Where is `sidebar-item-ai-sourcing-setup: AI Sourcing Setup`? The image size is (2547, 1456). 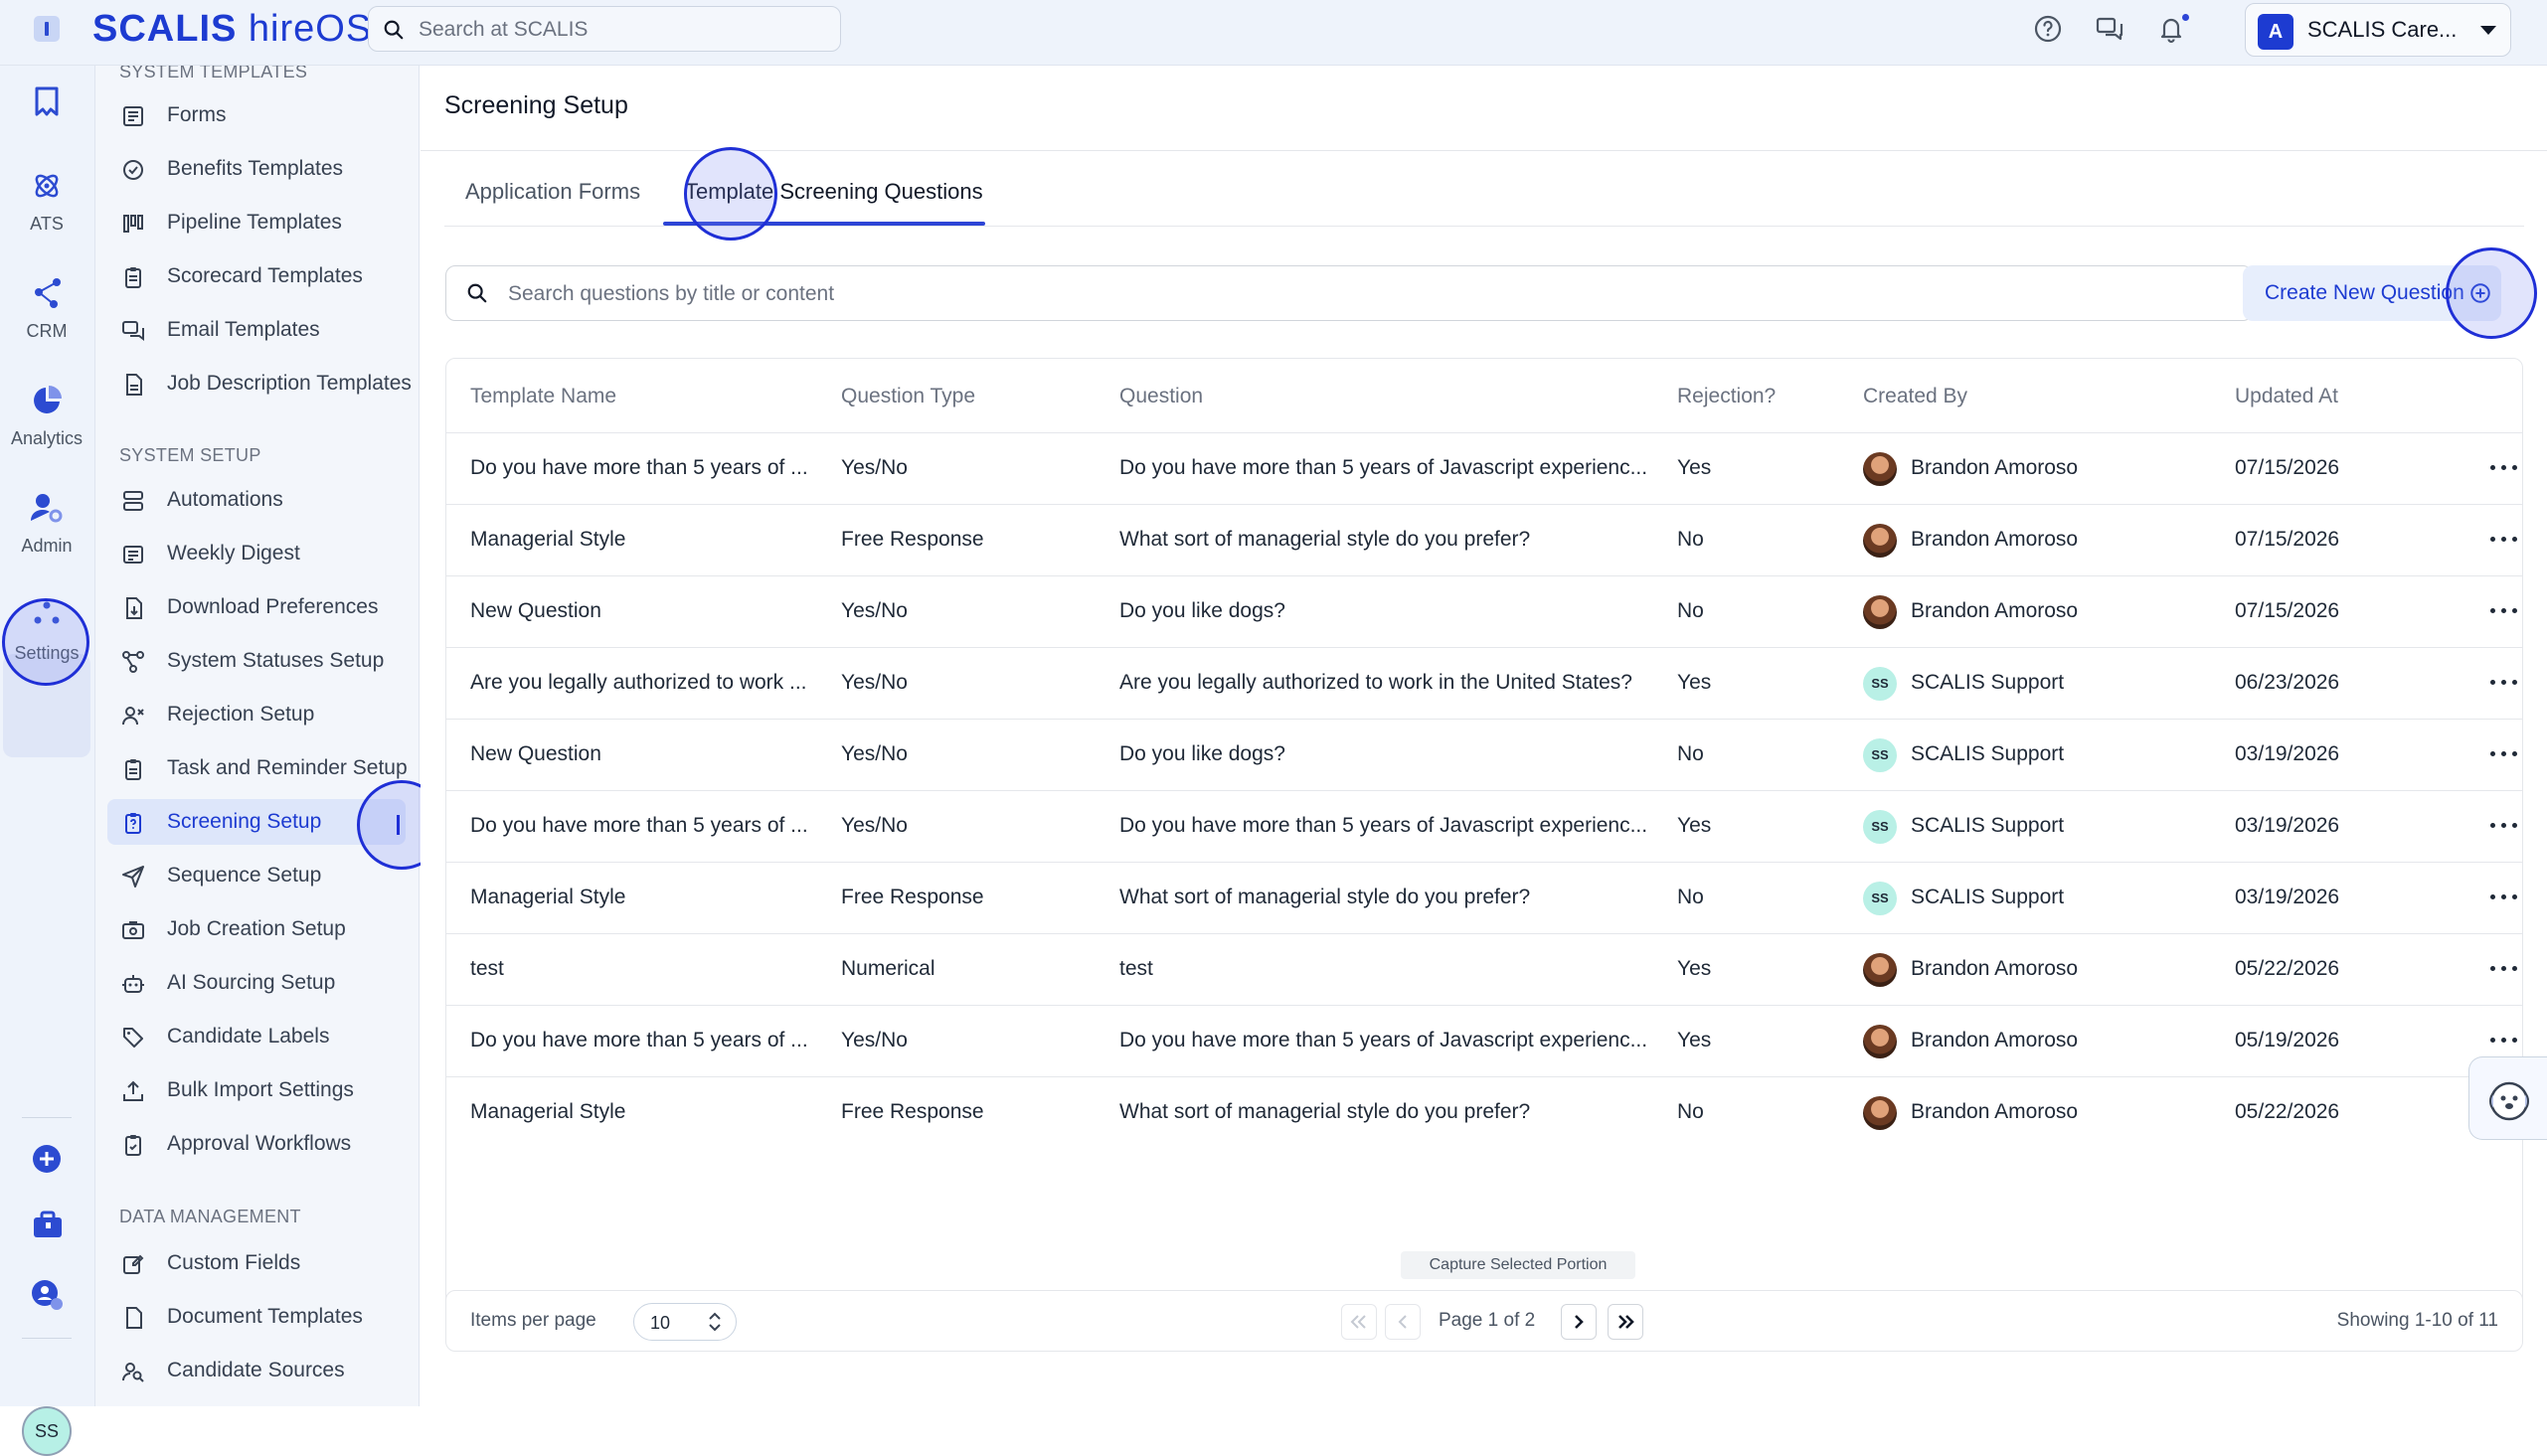
sidebar-item-ai-sourcing-setup: AI Sourcing Setup is located at coordinates (256, 983).